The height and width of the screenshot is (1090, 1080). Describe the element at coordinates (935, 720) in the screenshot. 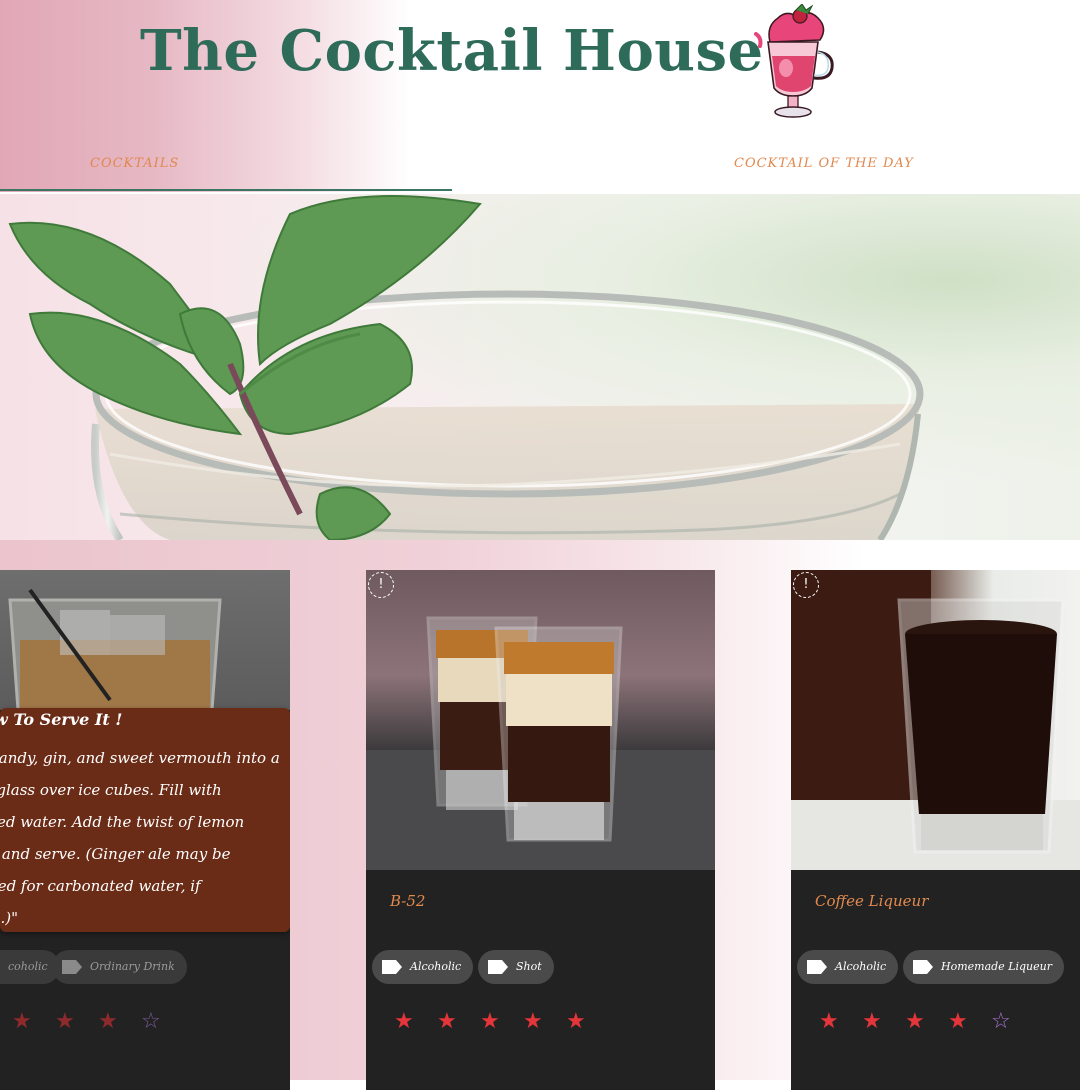

I see `coffee-liqueur-shot-photo: !` at that location.